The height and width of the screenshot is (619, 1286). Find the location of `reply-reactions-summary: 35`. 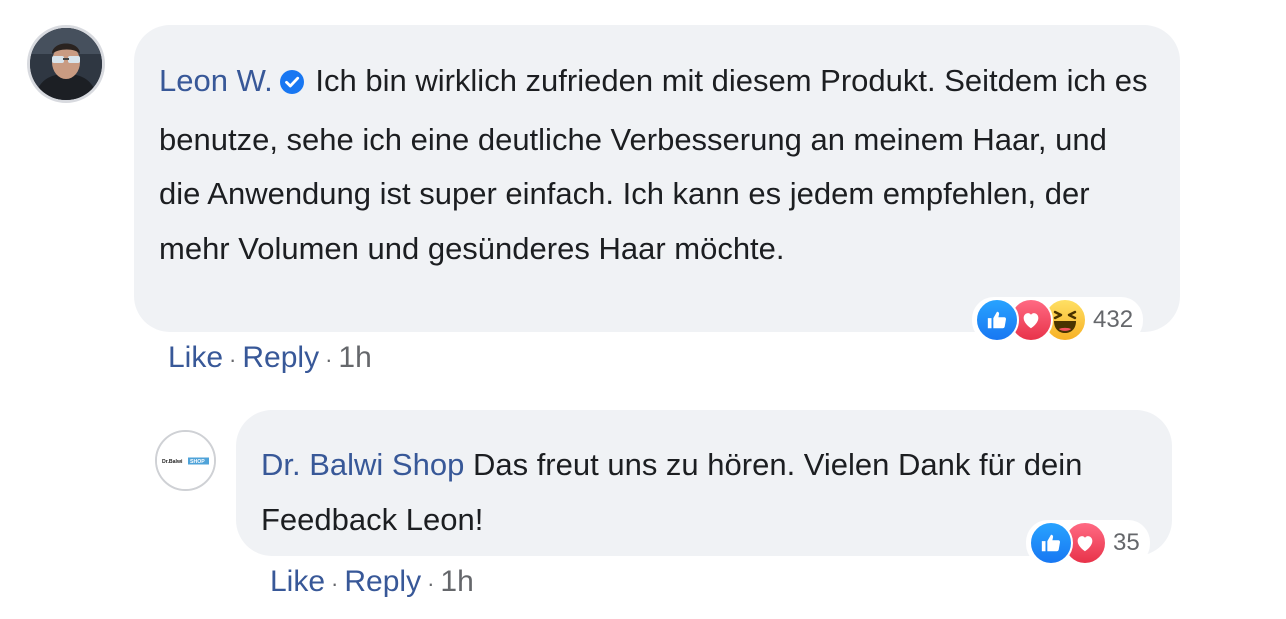

reply-reactions-summary: 35 is located at coordinates (1088, 543).